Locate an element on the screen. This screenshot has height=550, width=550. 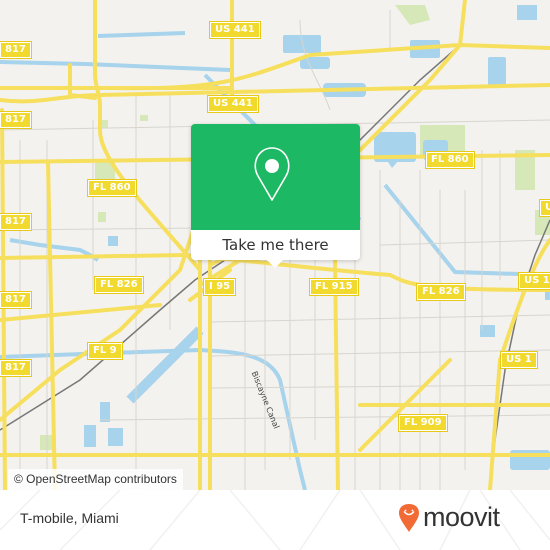
map-attribution: © OpenStreetMap contributors is located at coordinates (95, 479).